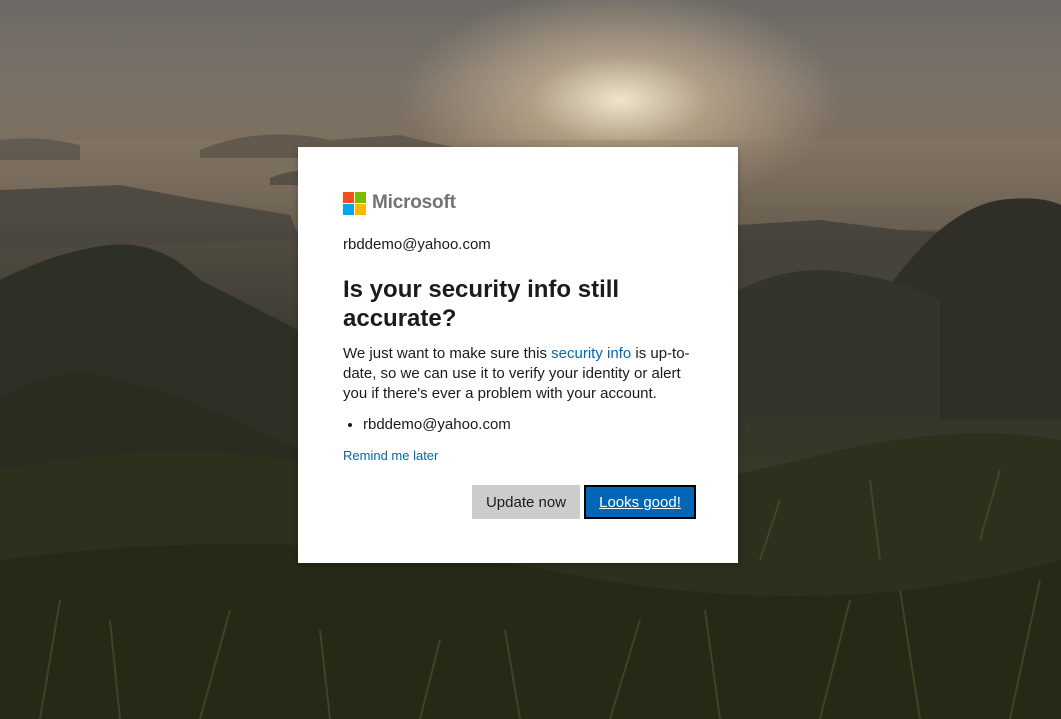 This screenshot has height=719, width=1061. What do you see at coordinates (591, 353) in the screenshot?
I see `security-info-link: security info` at bounding box center [591, 353].